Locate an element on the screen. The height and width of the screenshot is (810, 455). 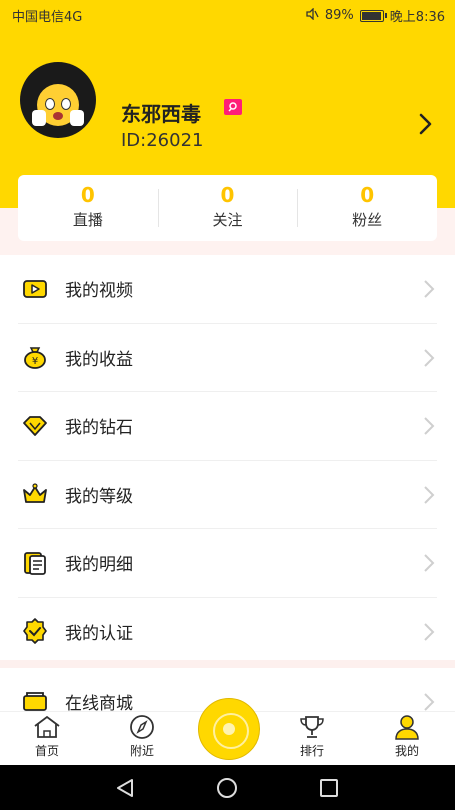
money-bag-icon: ¥ is located at coordinates (35, 357).